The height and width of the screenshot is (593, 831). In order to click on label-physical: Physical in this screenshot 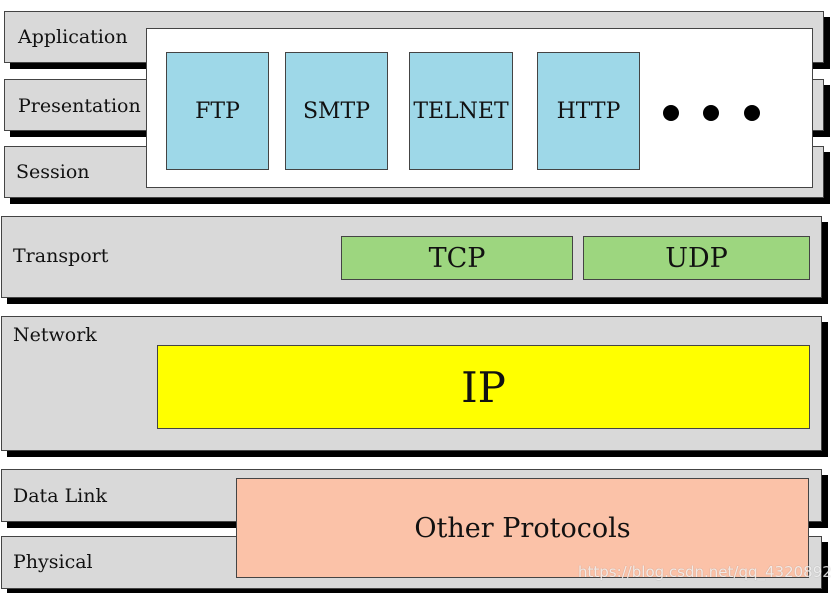, I will do `click(53, 562)`.